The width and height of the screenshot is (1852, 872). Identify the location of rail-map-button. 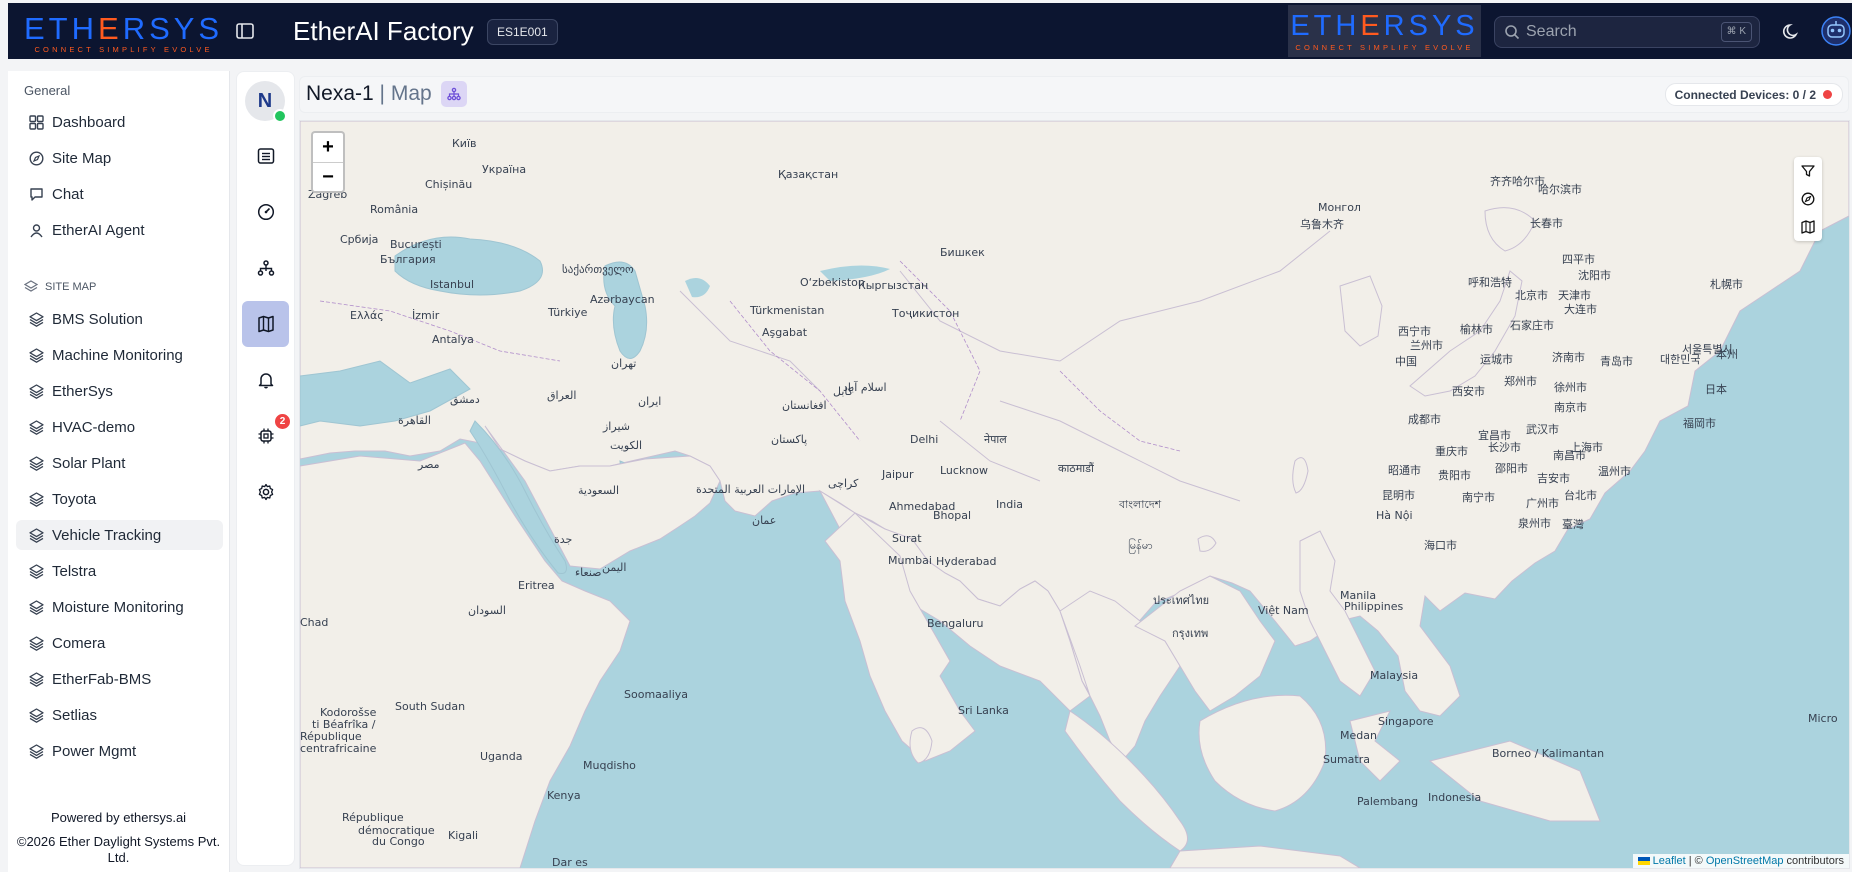
(265, 324).